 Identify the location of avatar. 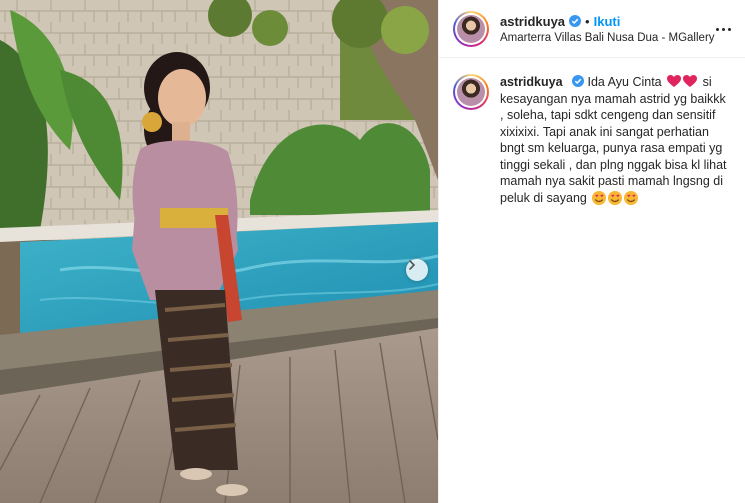
(471, 28).